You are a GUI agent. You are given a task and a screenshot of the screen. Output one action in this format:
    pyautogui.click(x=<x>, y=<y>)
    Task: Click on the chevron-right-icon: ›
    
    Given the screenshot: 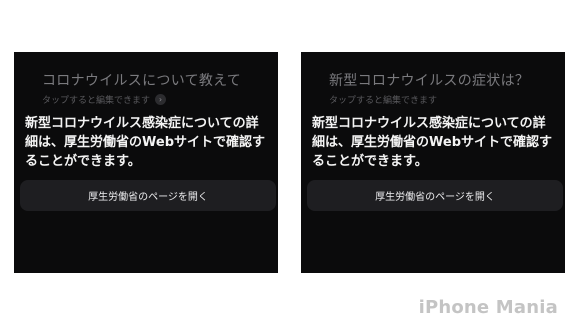 What is the action you would take?
    pyautogui.click(x=161, y=99)
    